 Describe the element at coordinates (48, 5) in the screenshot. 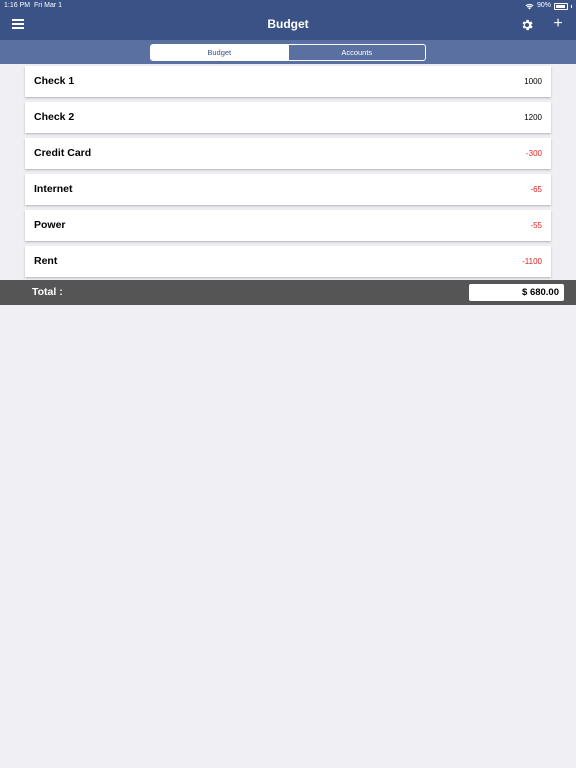

I see `status-date: Fri Mar 1` at that location.